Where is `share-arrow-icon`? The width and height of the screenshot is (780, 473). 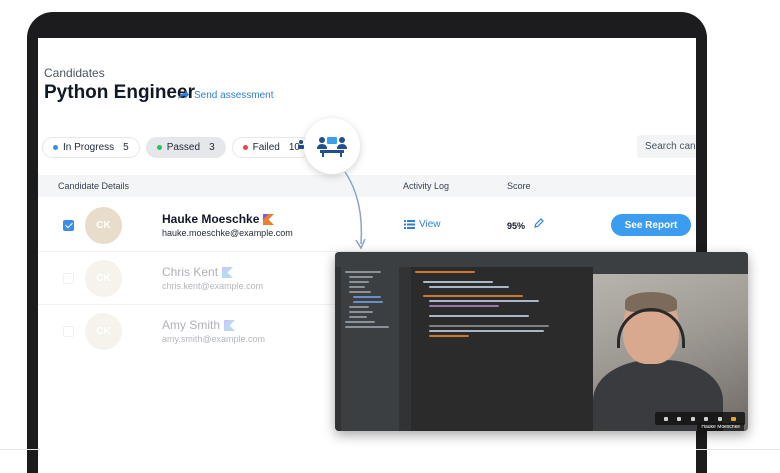
share-arrow-icon is located at coordinates (183, 95).